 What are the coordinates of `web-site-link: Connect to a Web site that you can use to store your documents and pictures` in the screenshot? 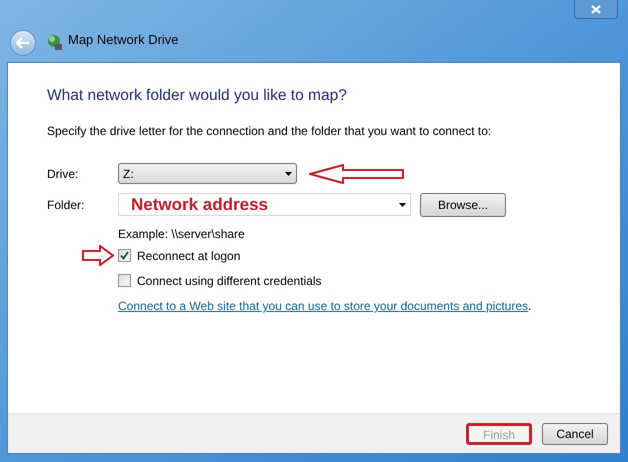 It's located at (323, 306).